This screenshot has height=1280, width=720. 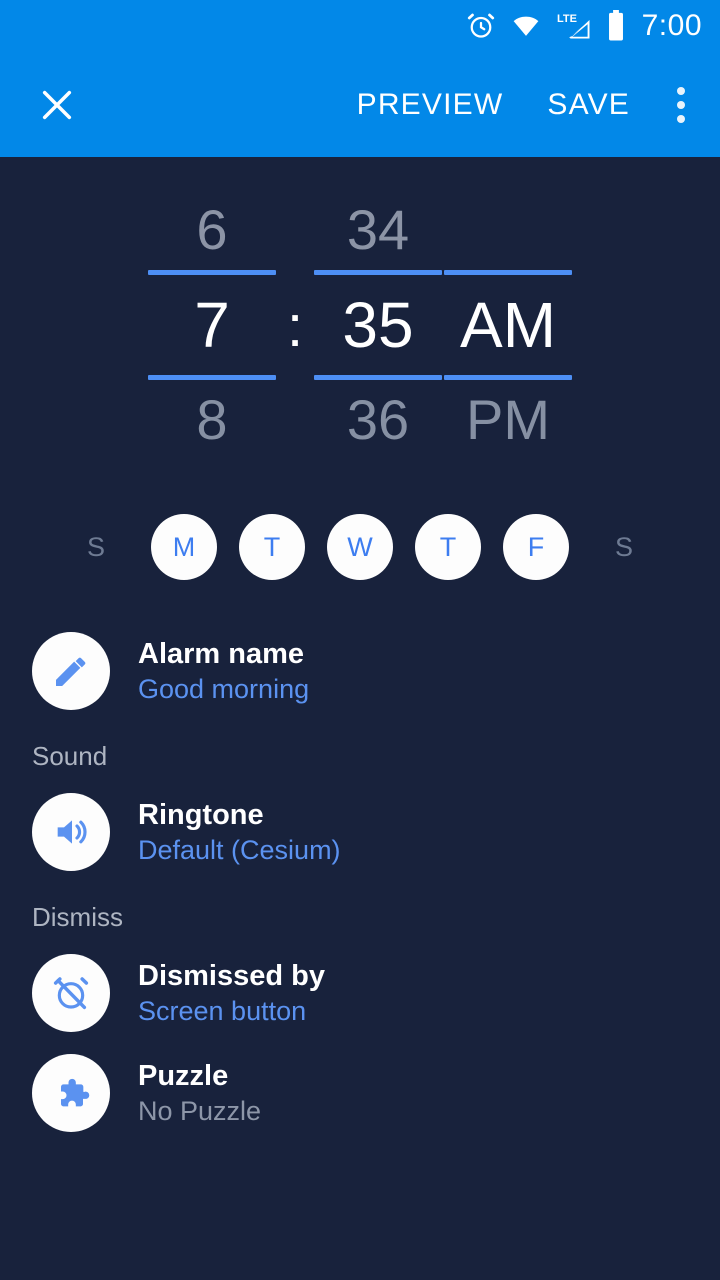 I want to click on close-button, so click(x=57, y=105).